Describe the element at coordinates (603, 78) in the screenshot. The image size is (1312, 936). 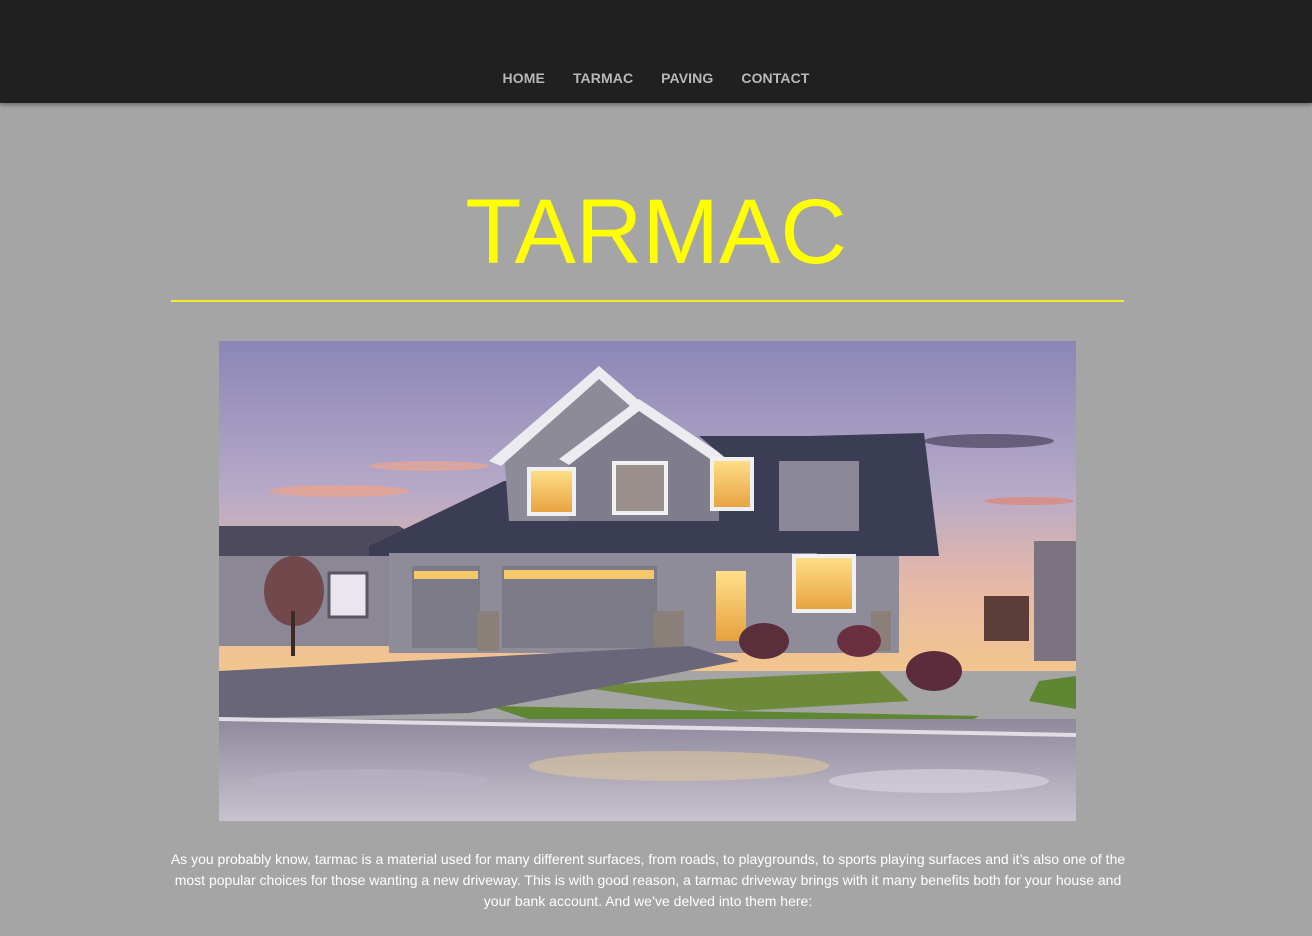
I see `nav-tarmac-link: TARMAC` at that location.